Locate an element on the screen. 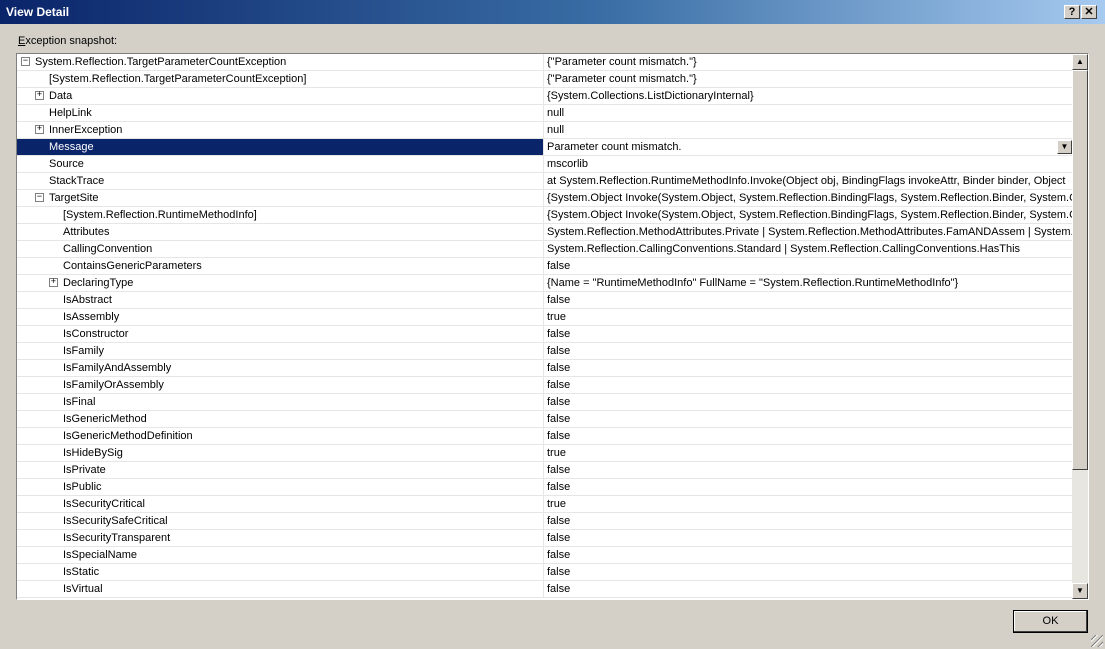 This screenshot has width=1105, height=649. property-name-cell: Source is located at coordinates (280, 164).